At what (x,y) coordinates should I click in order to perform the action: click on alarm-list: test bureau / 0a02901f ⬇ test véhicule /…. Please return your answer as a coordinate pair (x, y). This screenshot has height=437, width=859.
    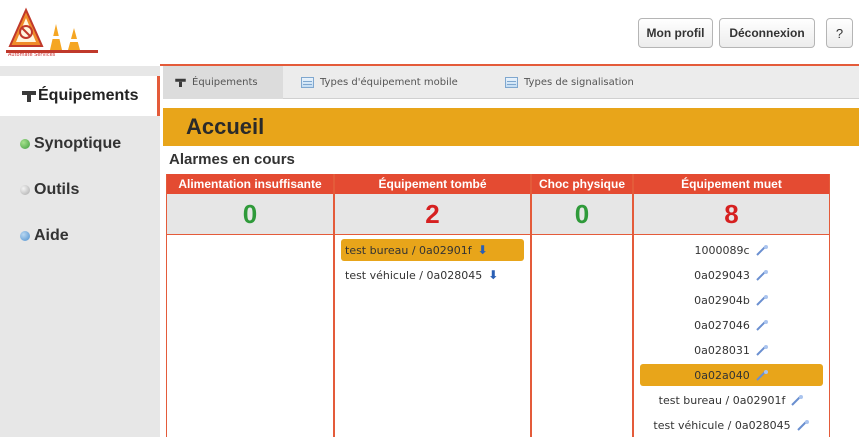
    Looking at the image, I should click on (432, 260).